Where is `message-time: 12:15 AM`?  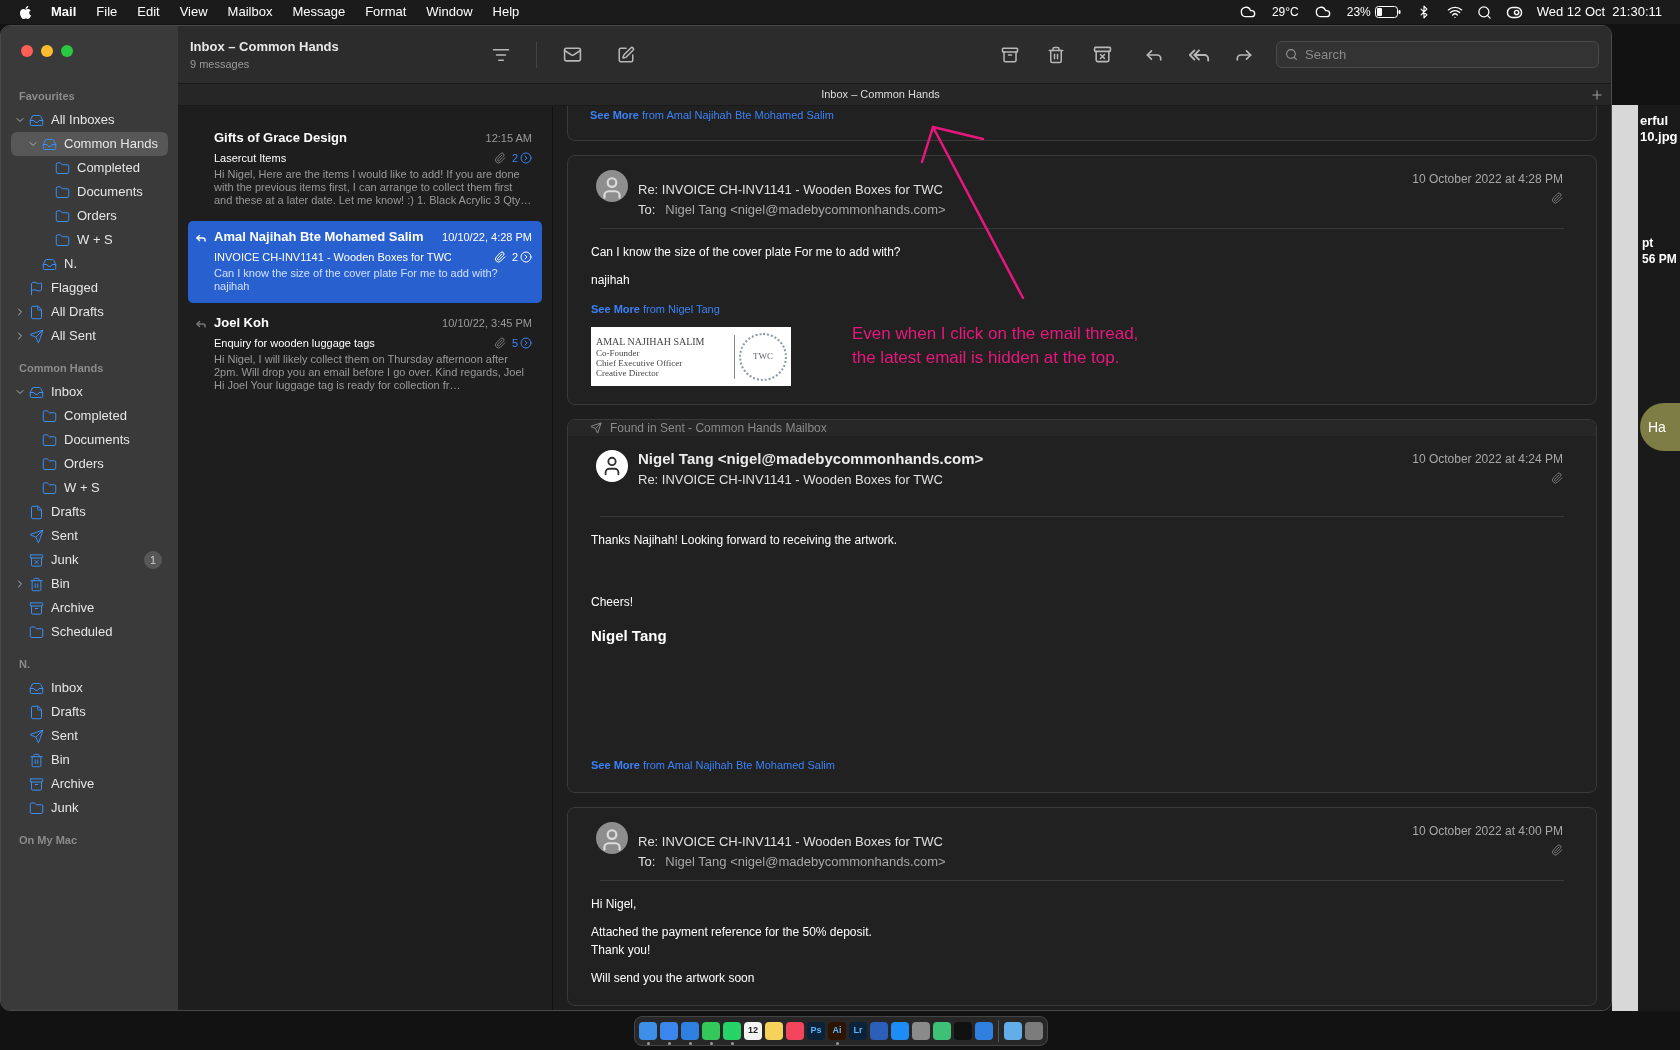 message-time: 12:15 AM is located at coordinates (508, 138).